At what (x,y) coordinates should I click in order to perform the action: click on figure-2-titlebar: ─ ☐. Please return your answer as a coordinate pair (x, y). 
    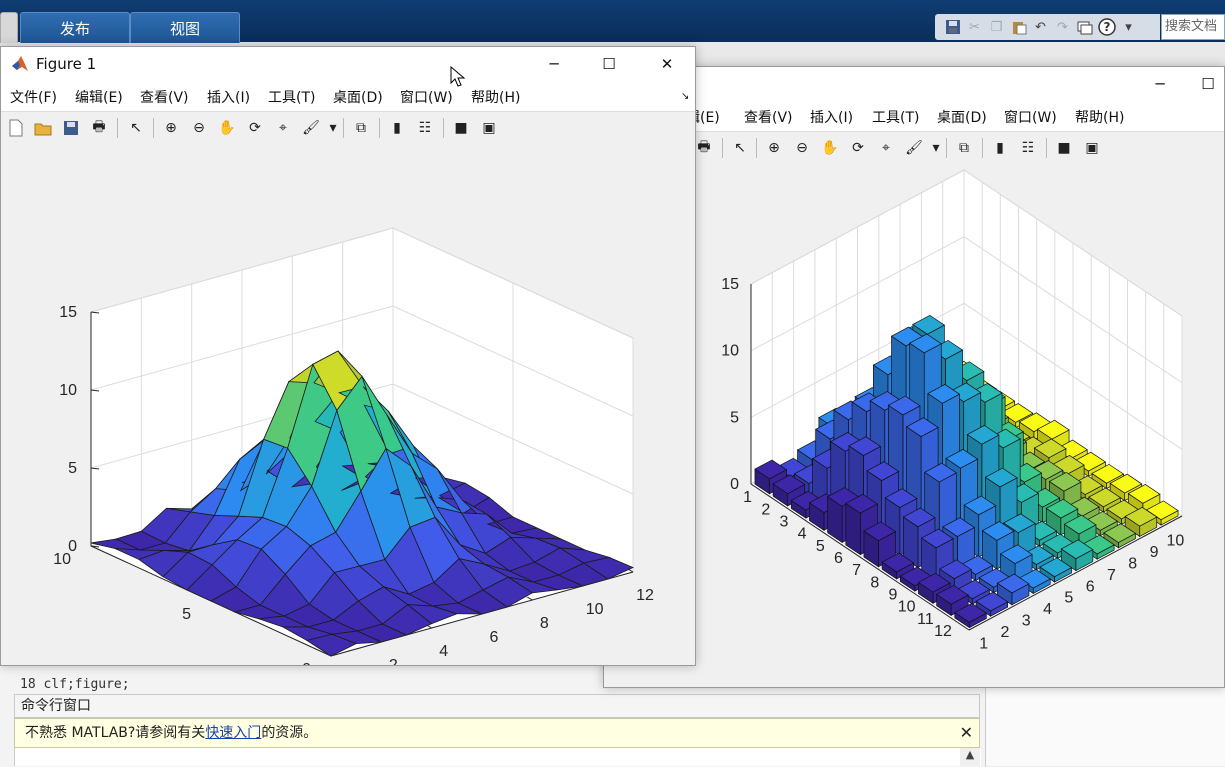
    Looking at the image, I should click on (914, 84).